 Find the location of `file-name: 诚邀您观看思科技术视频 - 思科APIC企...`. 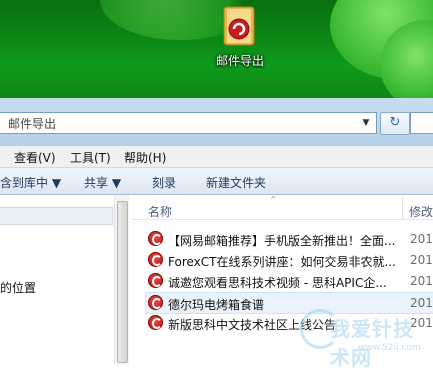

file-name: 诚邀您观看思科技术视频 - 思科APIC企... is located at coordinates (277, 283).